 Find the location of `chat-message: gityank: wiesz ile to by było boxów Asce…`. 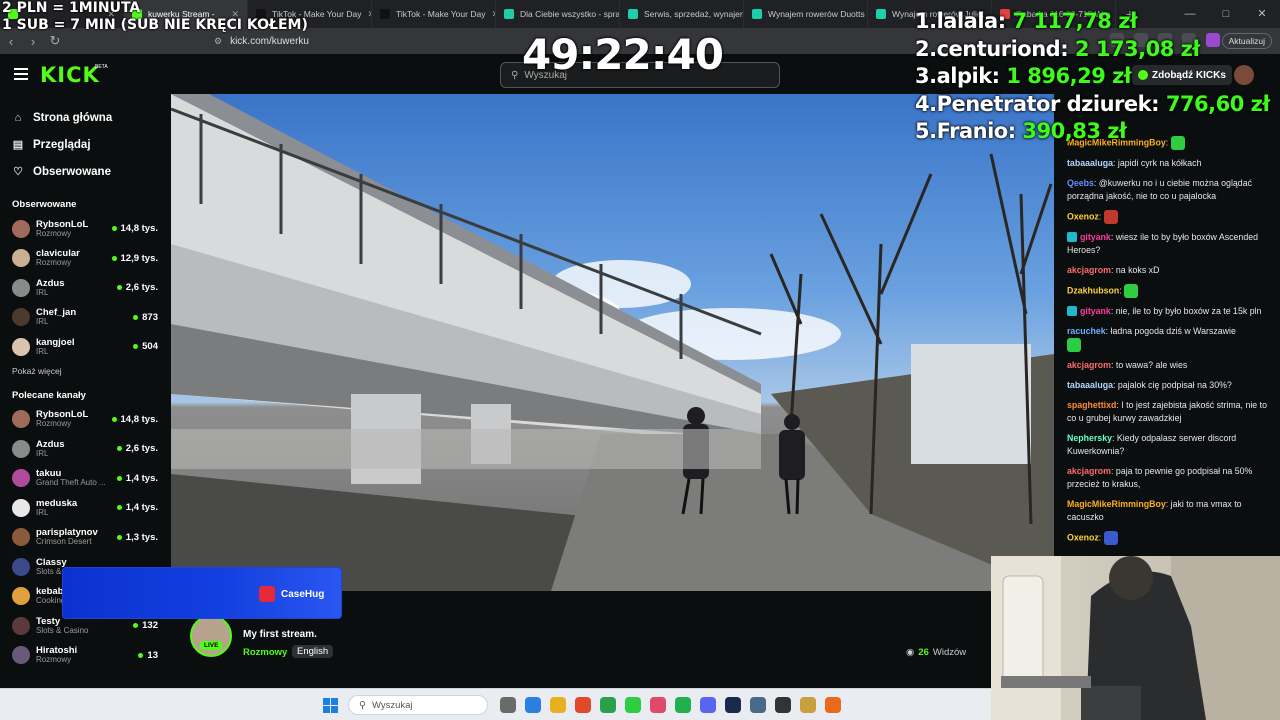

chat-message: gityank: wiesz ile to by było boxów Asce… is located at coordinates (1162, 243).